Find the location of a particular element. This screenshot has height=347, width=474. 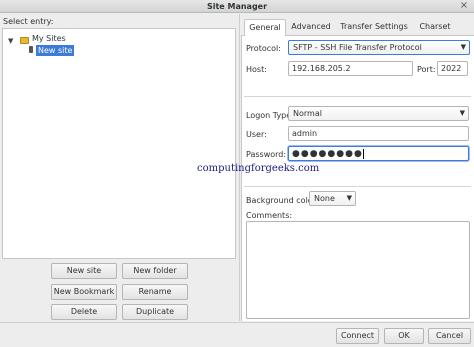

protocol-label: Protocol: is located at coordinates (263, 48).